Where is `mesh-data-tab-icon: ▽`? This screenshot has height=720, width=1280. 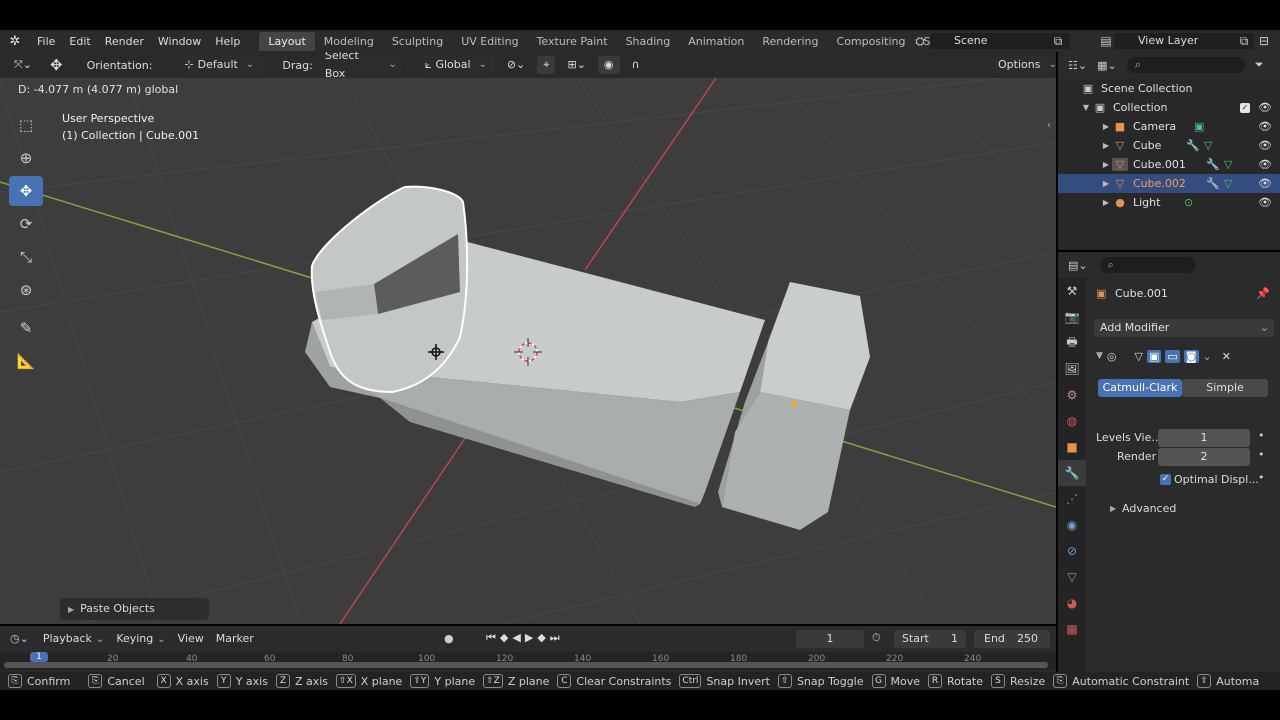
mesh-data-tab-icon: ▽ is located at coordinates (1072, 577).